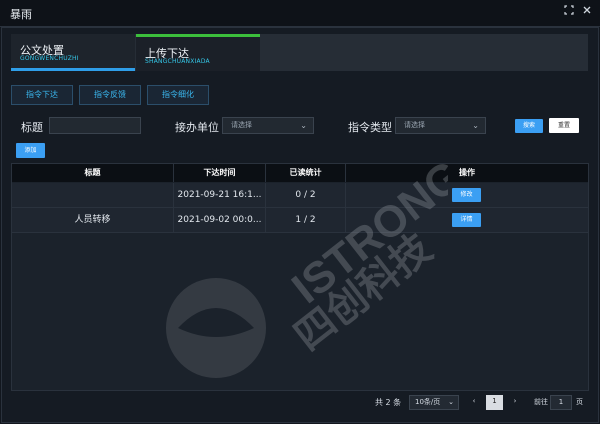 The height and width of the screenshot is (424, 600). I want to click on cell-action: 修改, so click(467, 195).